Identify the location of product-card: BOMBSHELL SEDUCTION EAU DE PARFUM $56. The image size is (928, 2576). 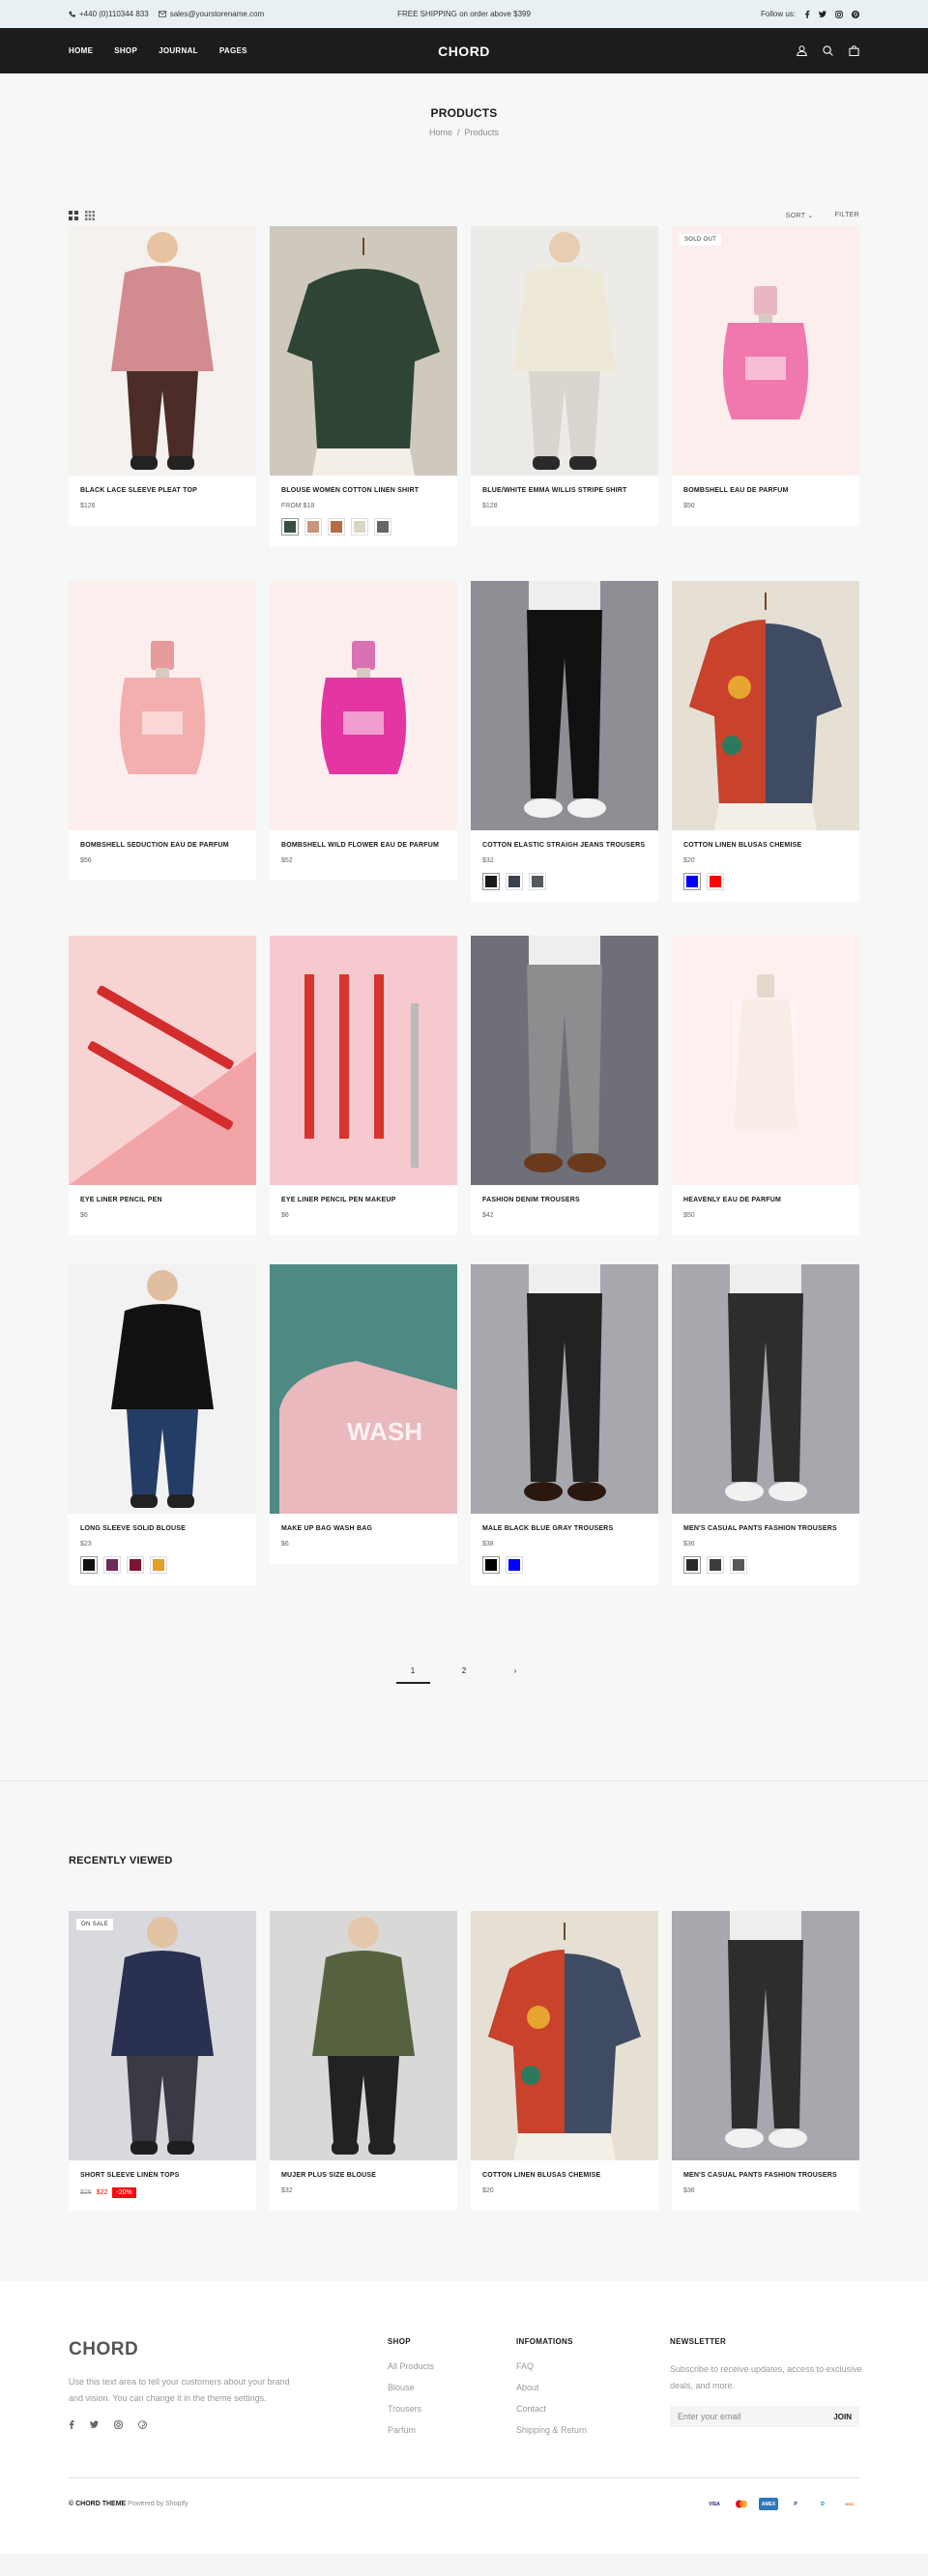
(163, 731).